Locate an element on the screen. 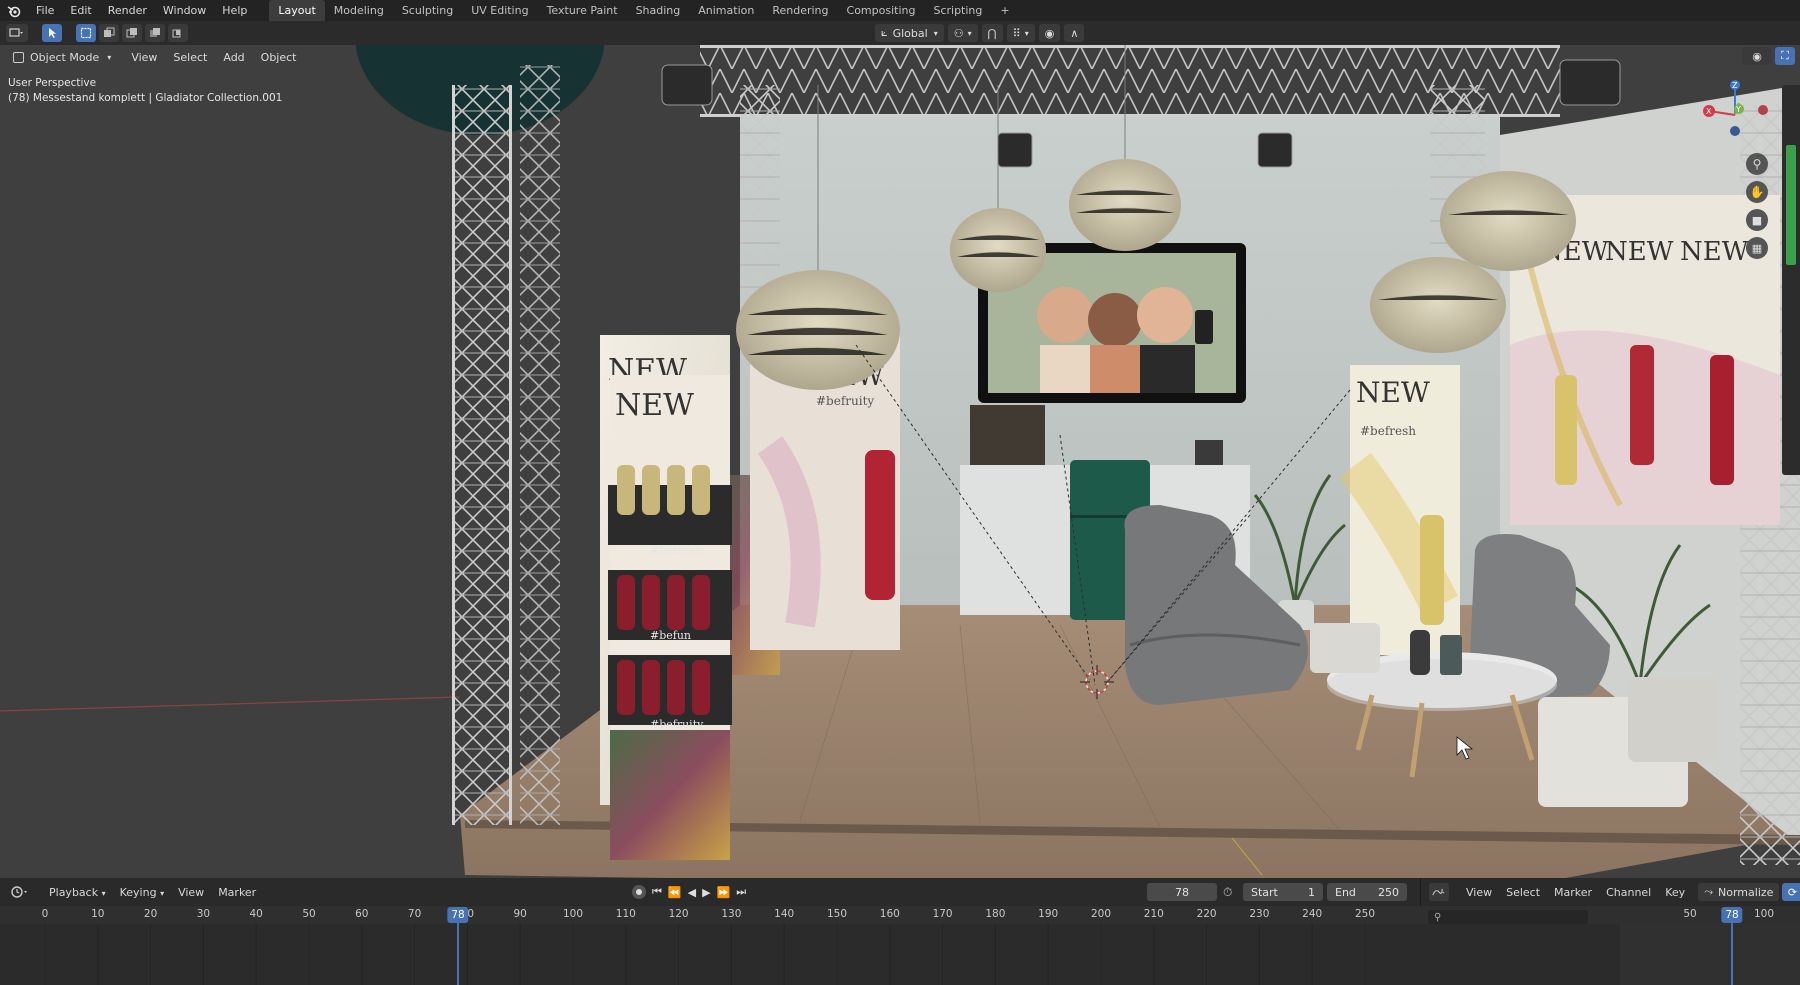 Image resolution: width=1800 pixels, height=985 pixels. graph-menu-select: Select is located at coordinates (1523, 892).